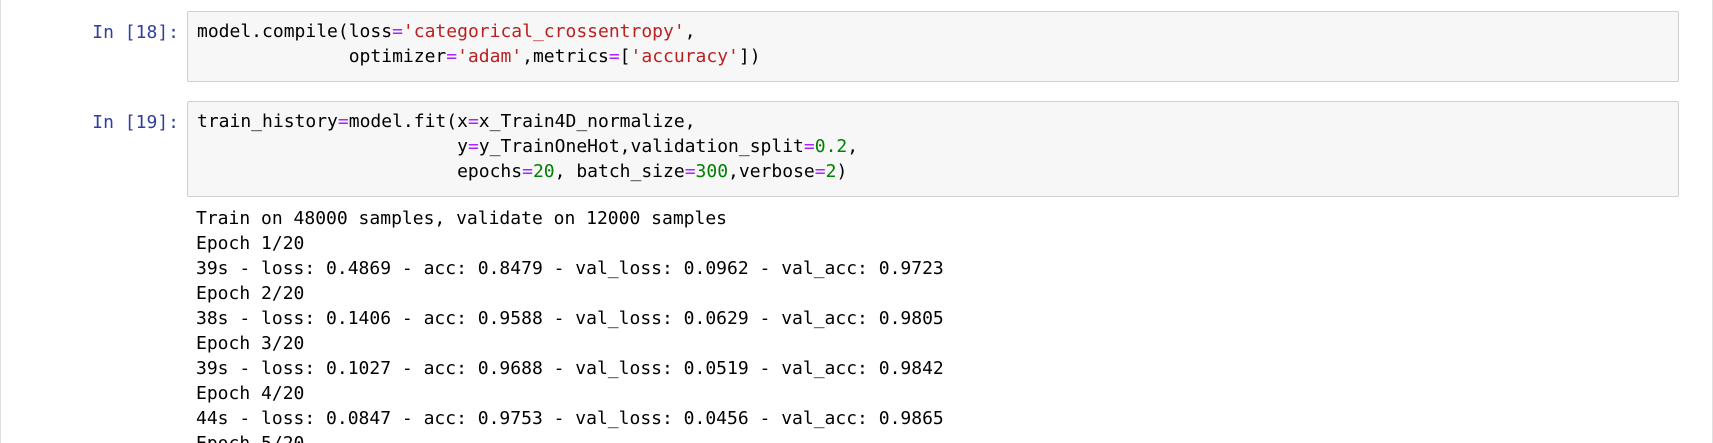 The height and width of the screenshot is (443, 1713). What do you see at coordinates (267, 121) in the screenshot?
I see `code-token-plain: train_history` at bounding box center [267, 121].